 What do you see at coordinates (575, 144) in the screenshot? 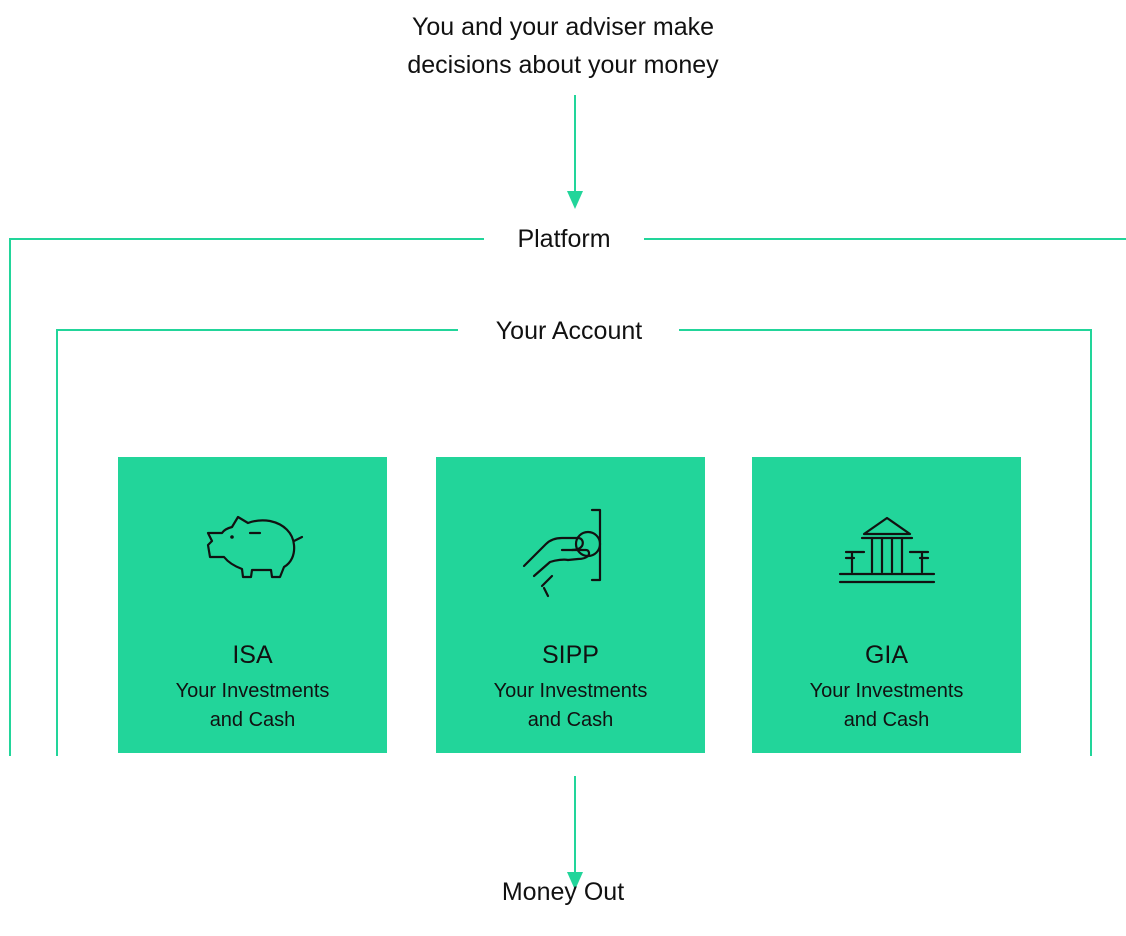
I see `top-arrow-shaft` at bounding box center [575, 144].